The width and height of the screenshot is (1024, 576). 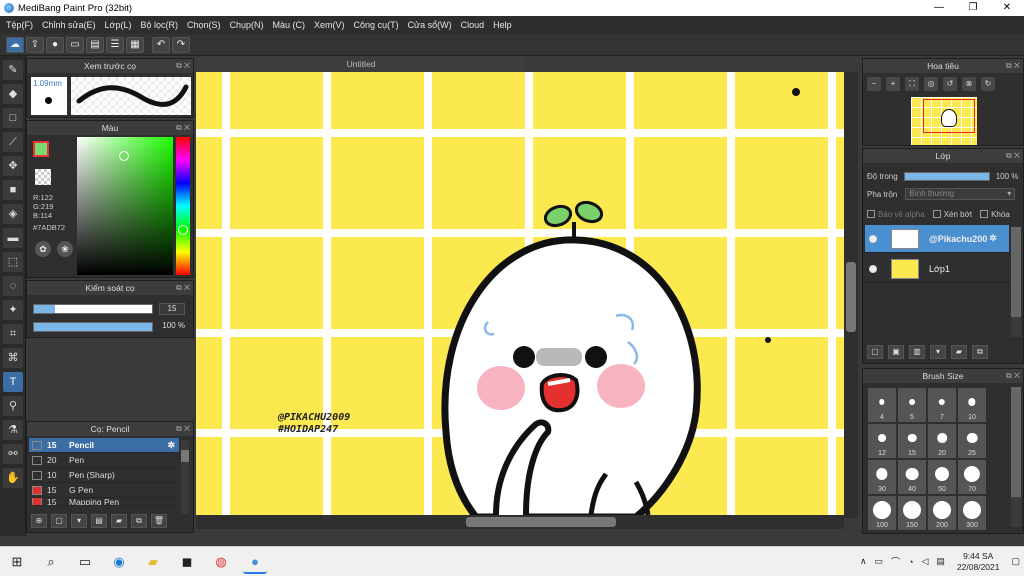 What do you see at coordinates (93, 327) in the screenshot?
I see `brush-opacity-slider` at bounding box center [93, 327].